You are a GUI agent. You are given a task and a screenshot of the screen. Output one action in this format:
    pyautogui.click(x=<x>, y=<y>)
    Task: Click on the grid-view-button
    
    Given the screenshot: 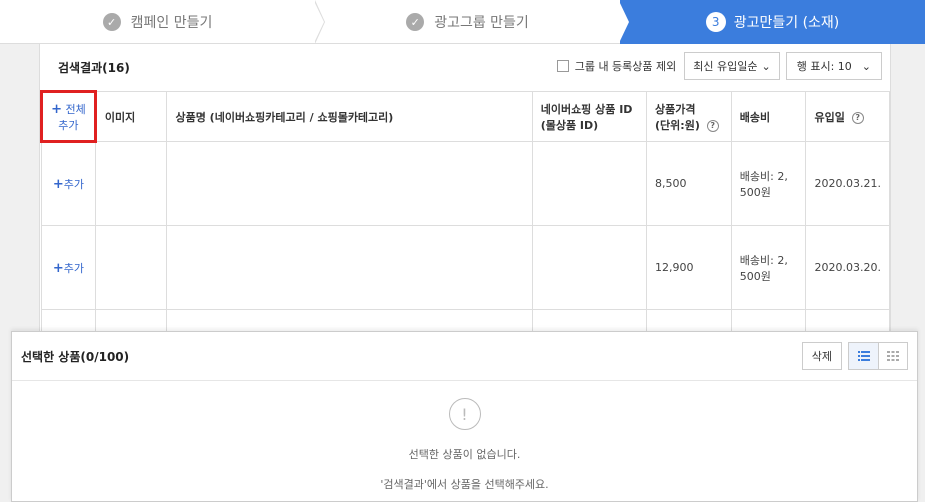 What is the action you would take?
    pyautogui.click(x=892, y=356)
    